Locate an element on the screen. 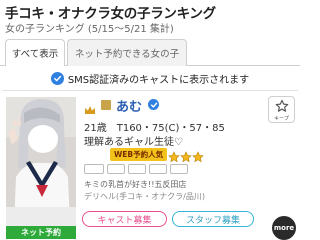 This screenshot has height=240, width=320. cast-comment: キミの乳首が好き!!五反田店 is located at coordinates (135, 184).